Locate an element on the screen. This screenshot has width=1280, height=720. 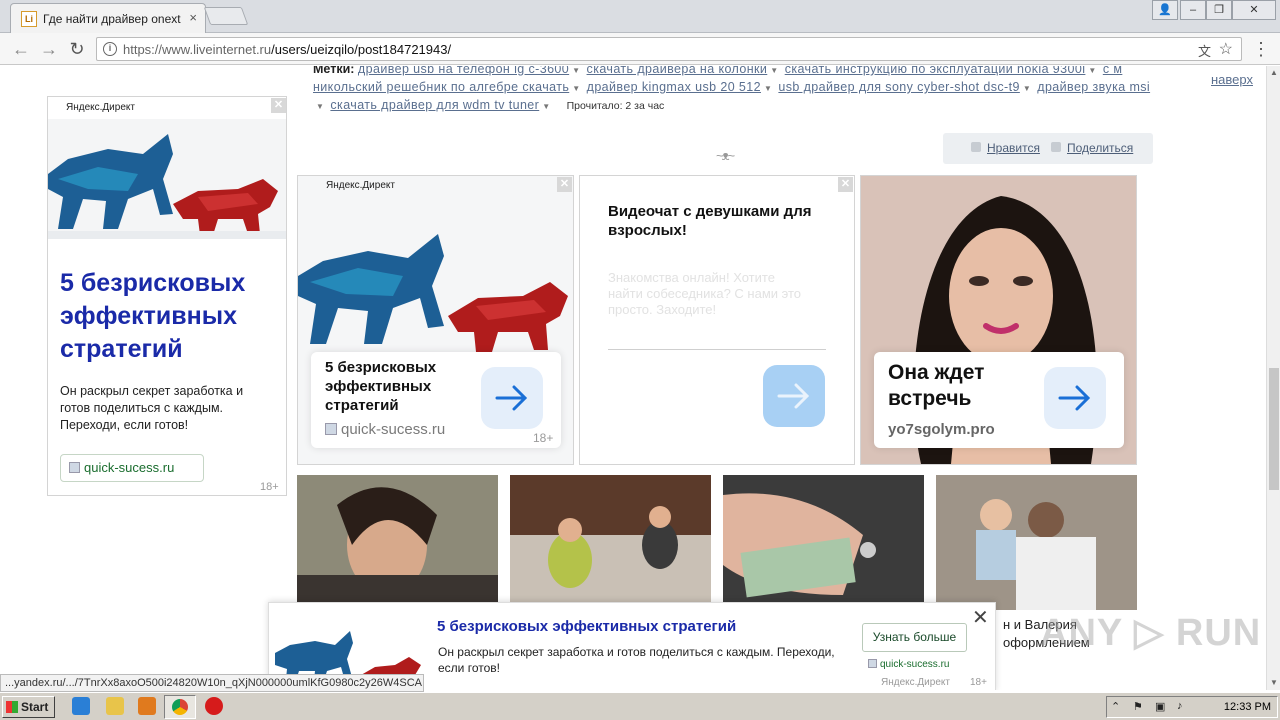
reload-icon: ↻ is located at coordinates (77, 49).